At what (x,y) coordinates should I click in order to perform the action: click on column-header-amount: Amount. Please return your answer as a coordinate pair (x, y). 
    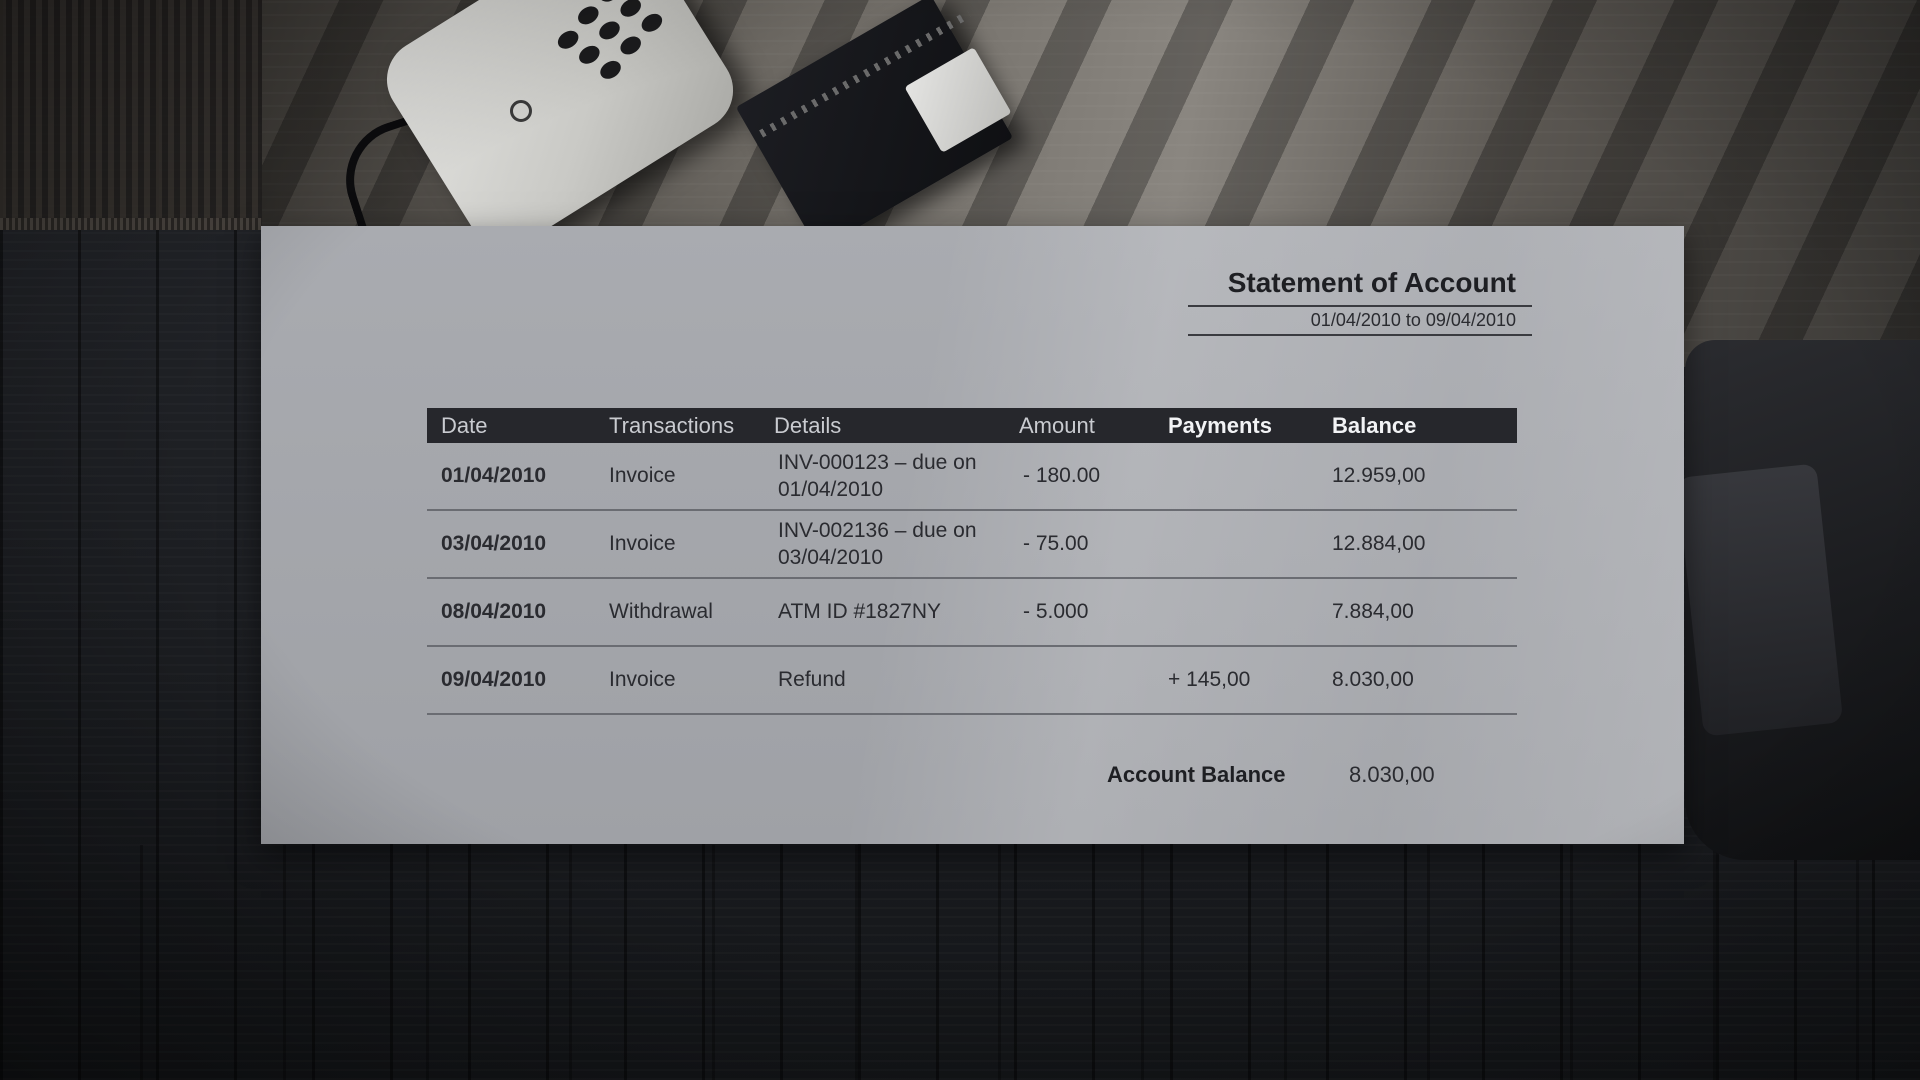
    Looking at the image, I should click on (1057, 425).